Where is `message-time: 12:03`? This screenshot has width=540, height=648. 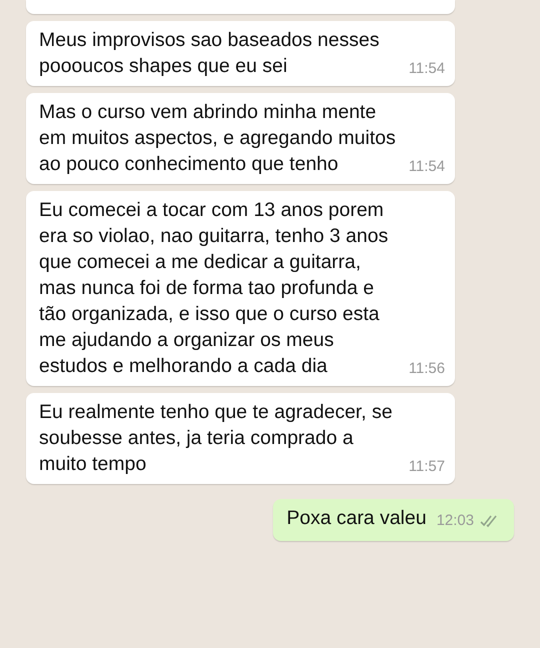
message-time: 12:03 is located at coordinates (455, 521).